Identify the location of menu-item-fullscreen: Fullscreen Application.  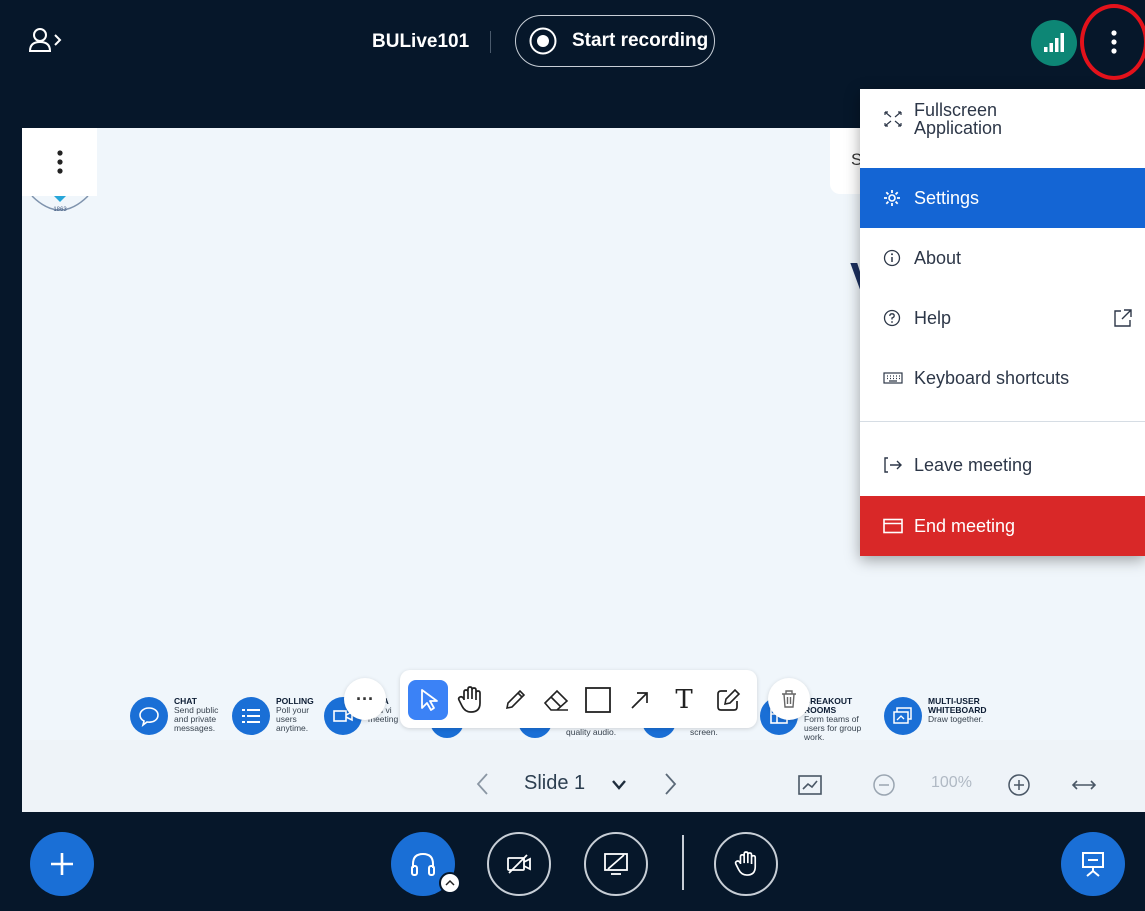
(1002, 119).